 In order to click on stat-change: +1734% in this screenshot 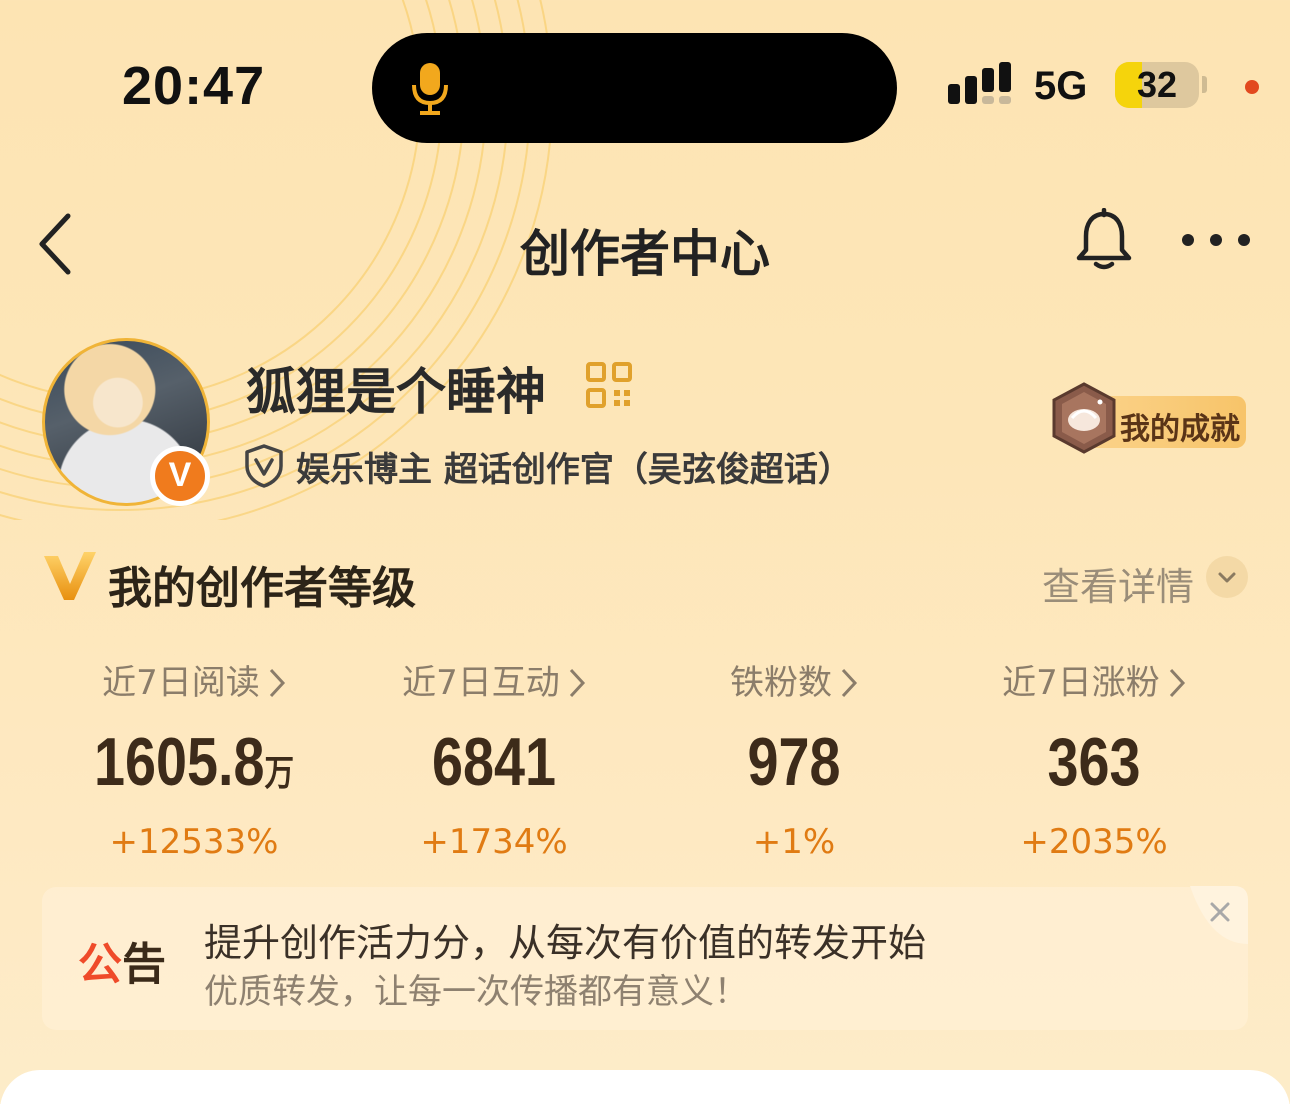, I will do `click(494, 842)`.